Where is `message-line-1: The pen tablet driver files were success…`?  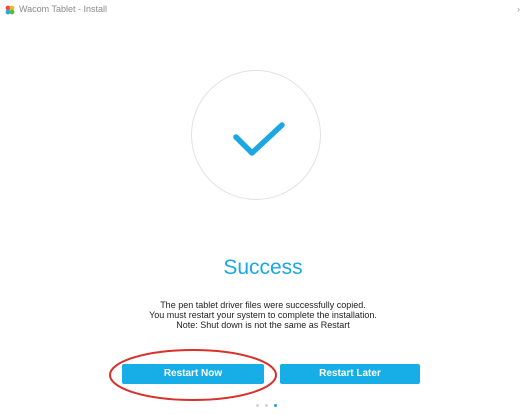 message-line-1: The pen tablet driver files were success… is located at coordinates (263, 305).